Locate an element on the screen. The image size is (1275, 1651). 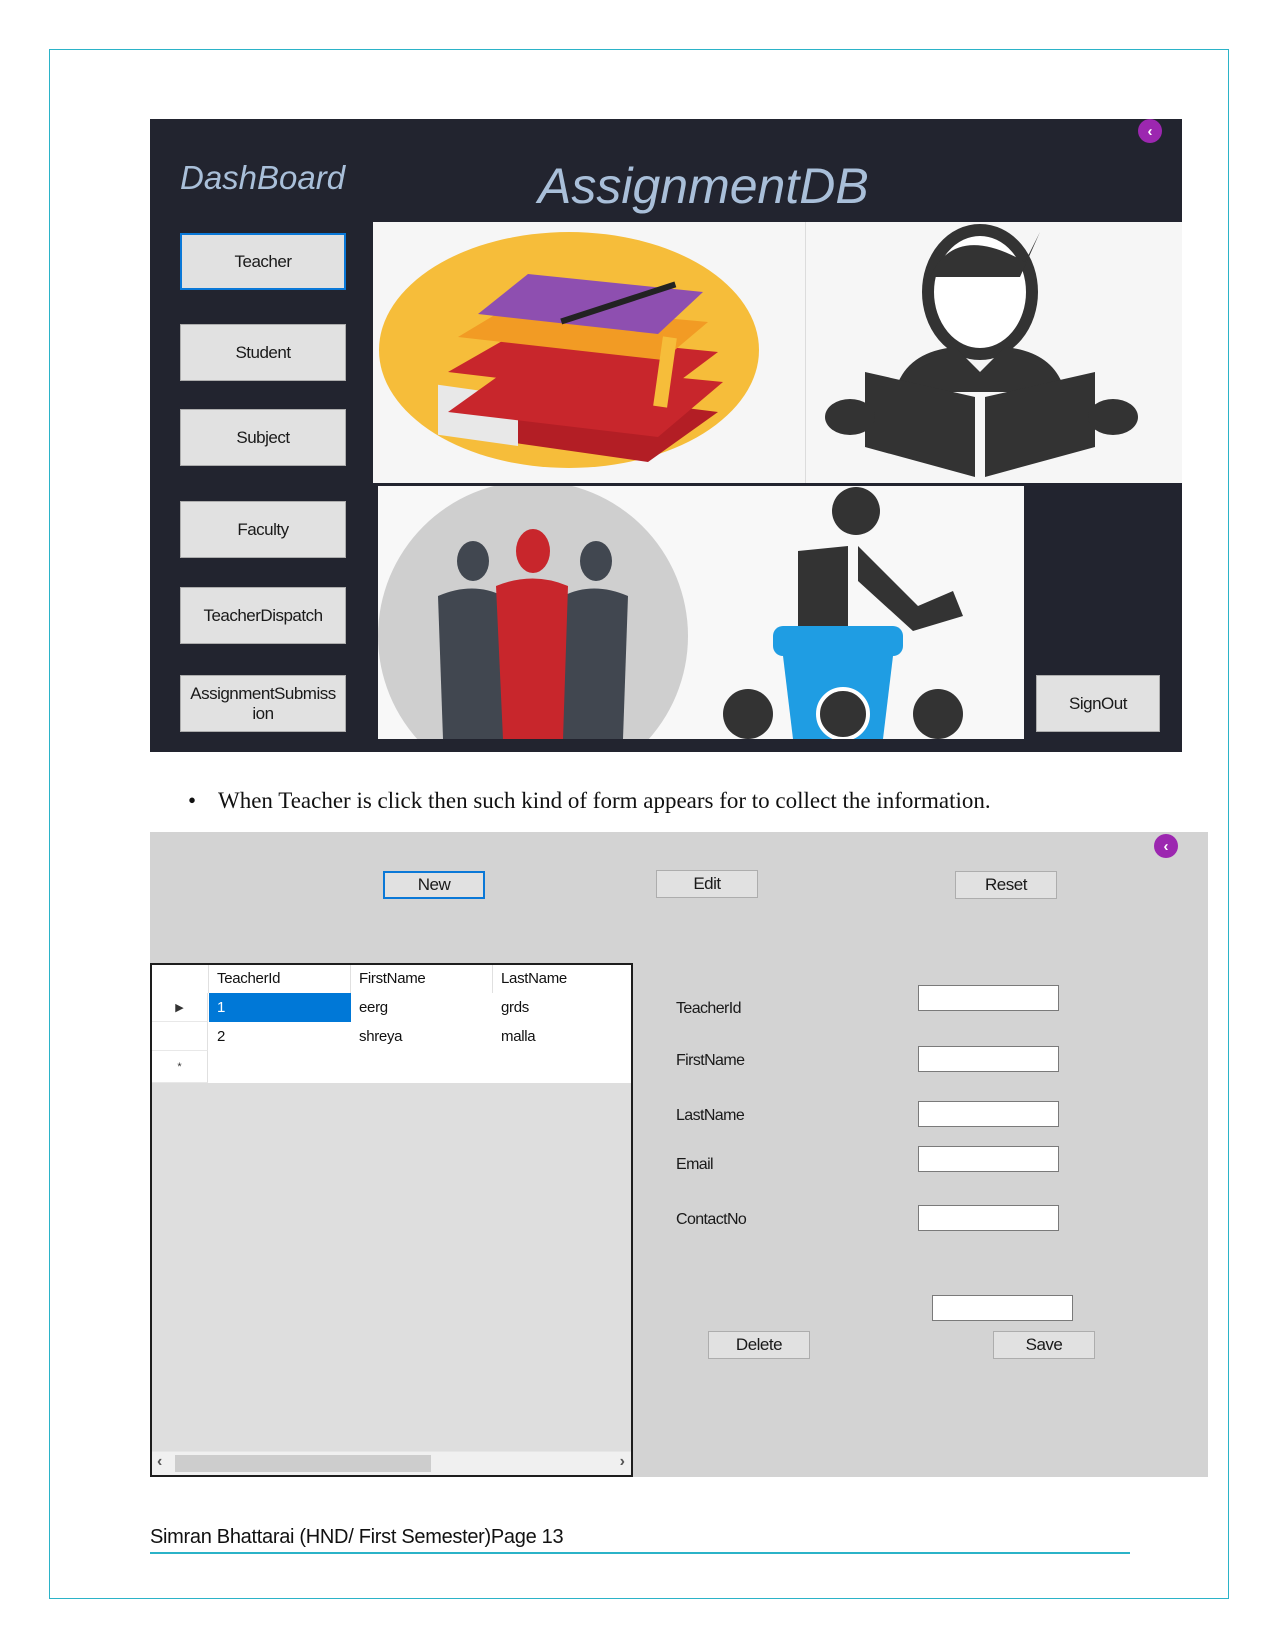
horizontal-scrollbar: ‹ › is located at coordinates (391, 1463).